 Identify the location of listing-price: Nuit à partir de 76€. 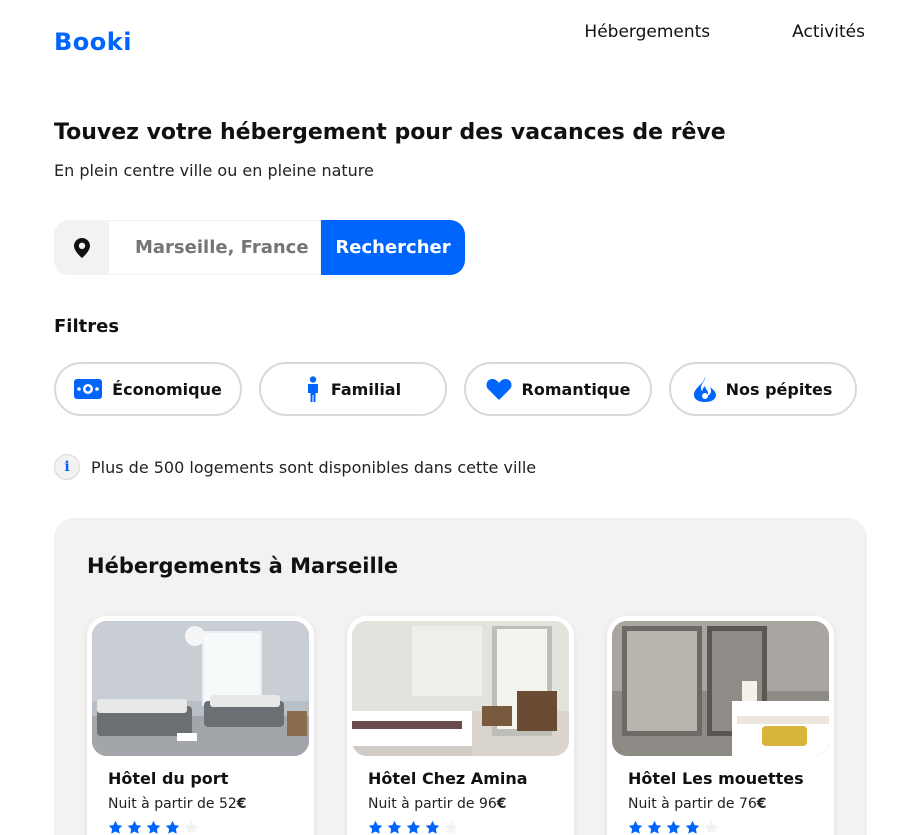
(697, 804).